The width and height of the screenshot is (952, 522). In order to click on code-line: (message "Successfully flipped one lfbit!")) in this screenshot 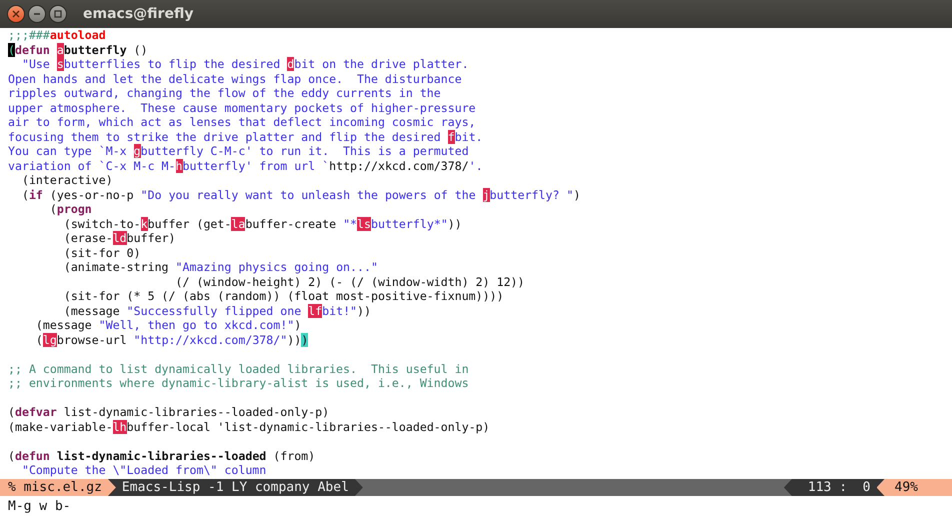, I will do `click(217, 311)`.